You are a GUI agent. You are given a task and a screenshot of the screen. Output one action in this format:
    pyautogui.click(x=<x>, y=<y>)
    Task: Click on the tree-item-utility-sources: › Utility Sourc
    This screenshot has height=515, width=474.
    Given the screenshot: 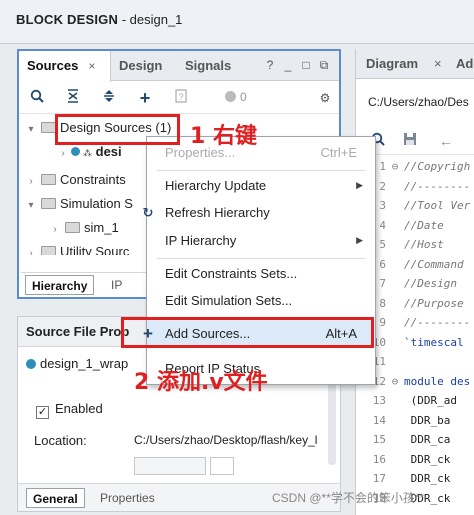 What is the action you would take?
    pyautogui.click(x=77, y=248)
    